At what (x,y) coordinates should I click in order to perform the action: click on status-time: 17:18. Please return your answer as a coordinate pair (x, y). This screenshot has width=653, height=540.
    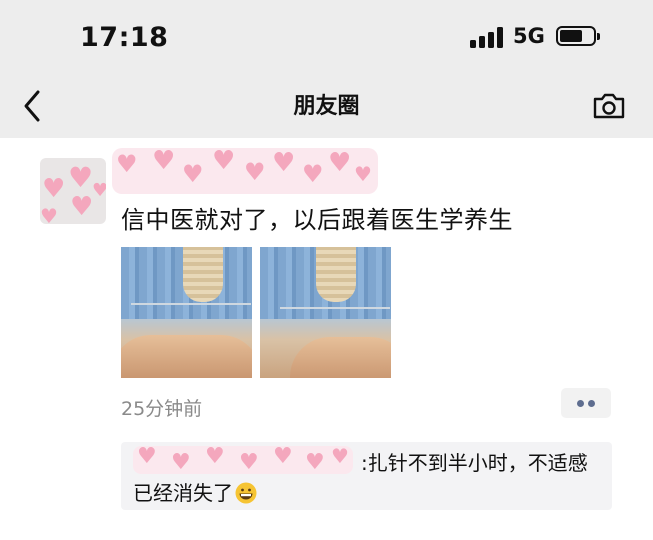
    Looking at the image, I should click on (124, 37).